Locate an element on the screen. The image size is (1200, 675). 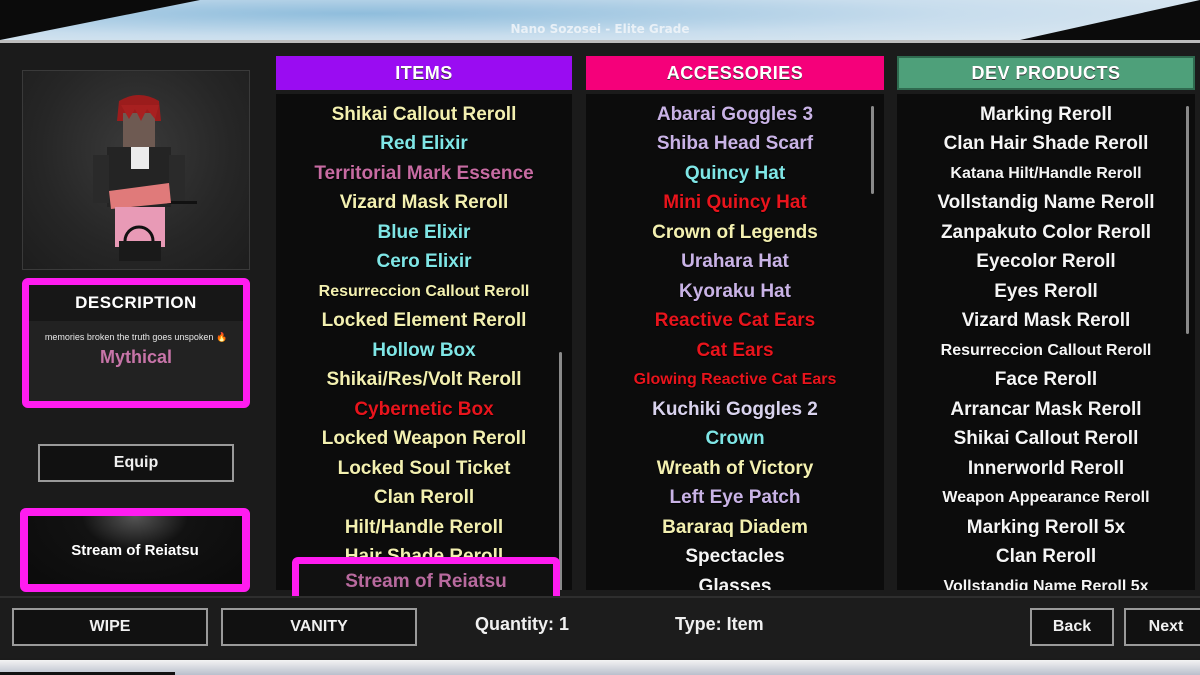
list-item: Abarai Goggles 3 is located at coordinates (735, 115).